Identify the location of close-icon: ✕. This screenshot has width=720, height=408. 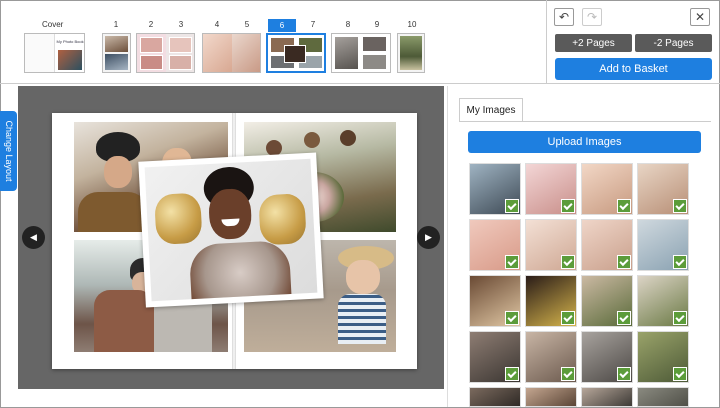
(700, 17).